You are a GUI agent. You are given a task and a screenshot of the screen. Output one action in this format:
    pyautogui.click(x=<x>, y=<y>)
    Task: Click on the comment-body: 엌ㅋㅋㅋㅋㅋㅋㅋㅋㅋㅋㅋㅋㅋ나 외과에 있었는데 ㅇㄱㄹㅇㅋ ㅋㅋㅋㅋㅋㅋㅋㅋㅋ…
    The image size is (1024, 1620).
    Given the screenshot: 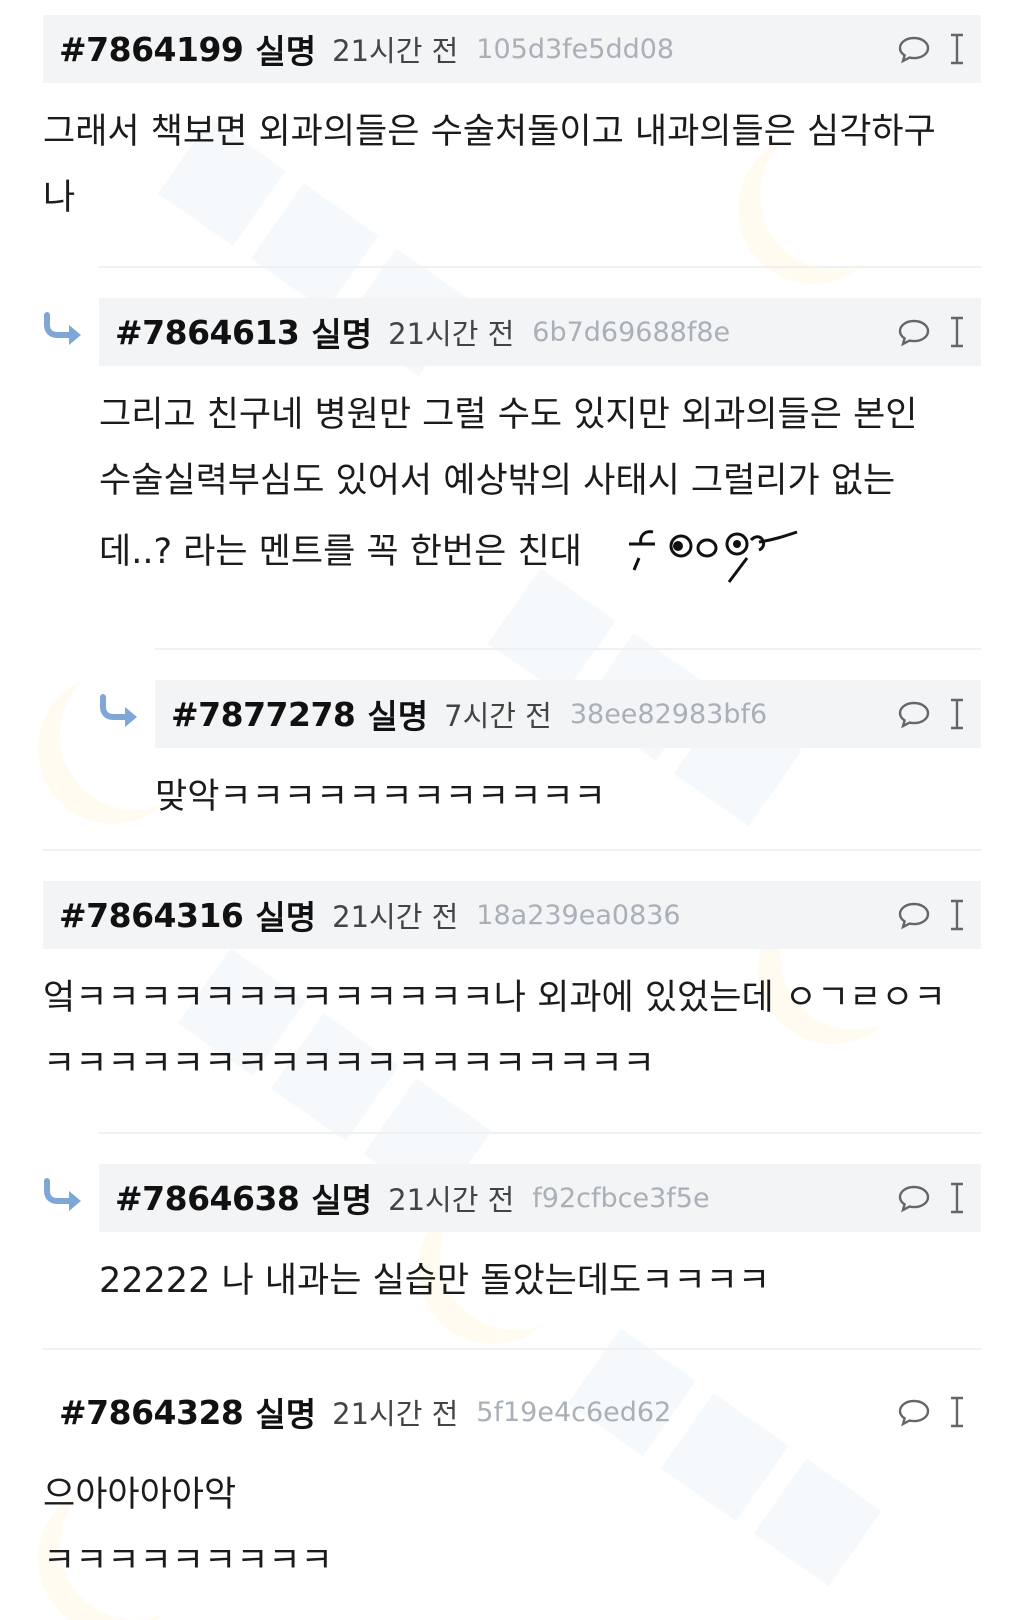 What is the action you would take?
    pyautogui.click(x=512, y=1023)
    